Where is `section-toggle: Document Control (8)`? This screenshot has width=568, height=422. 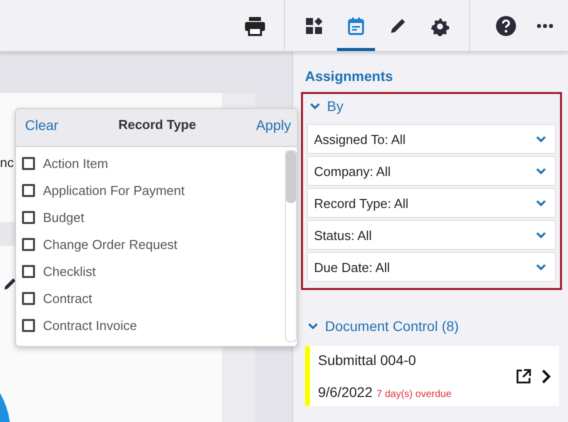
section-toggle: Document Control (8) is located at coordinates (383, 326).